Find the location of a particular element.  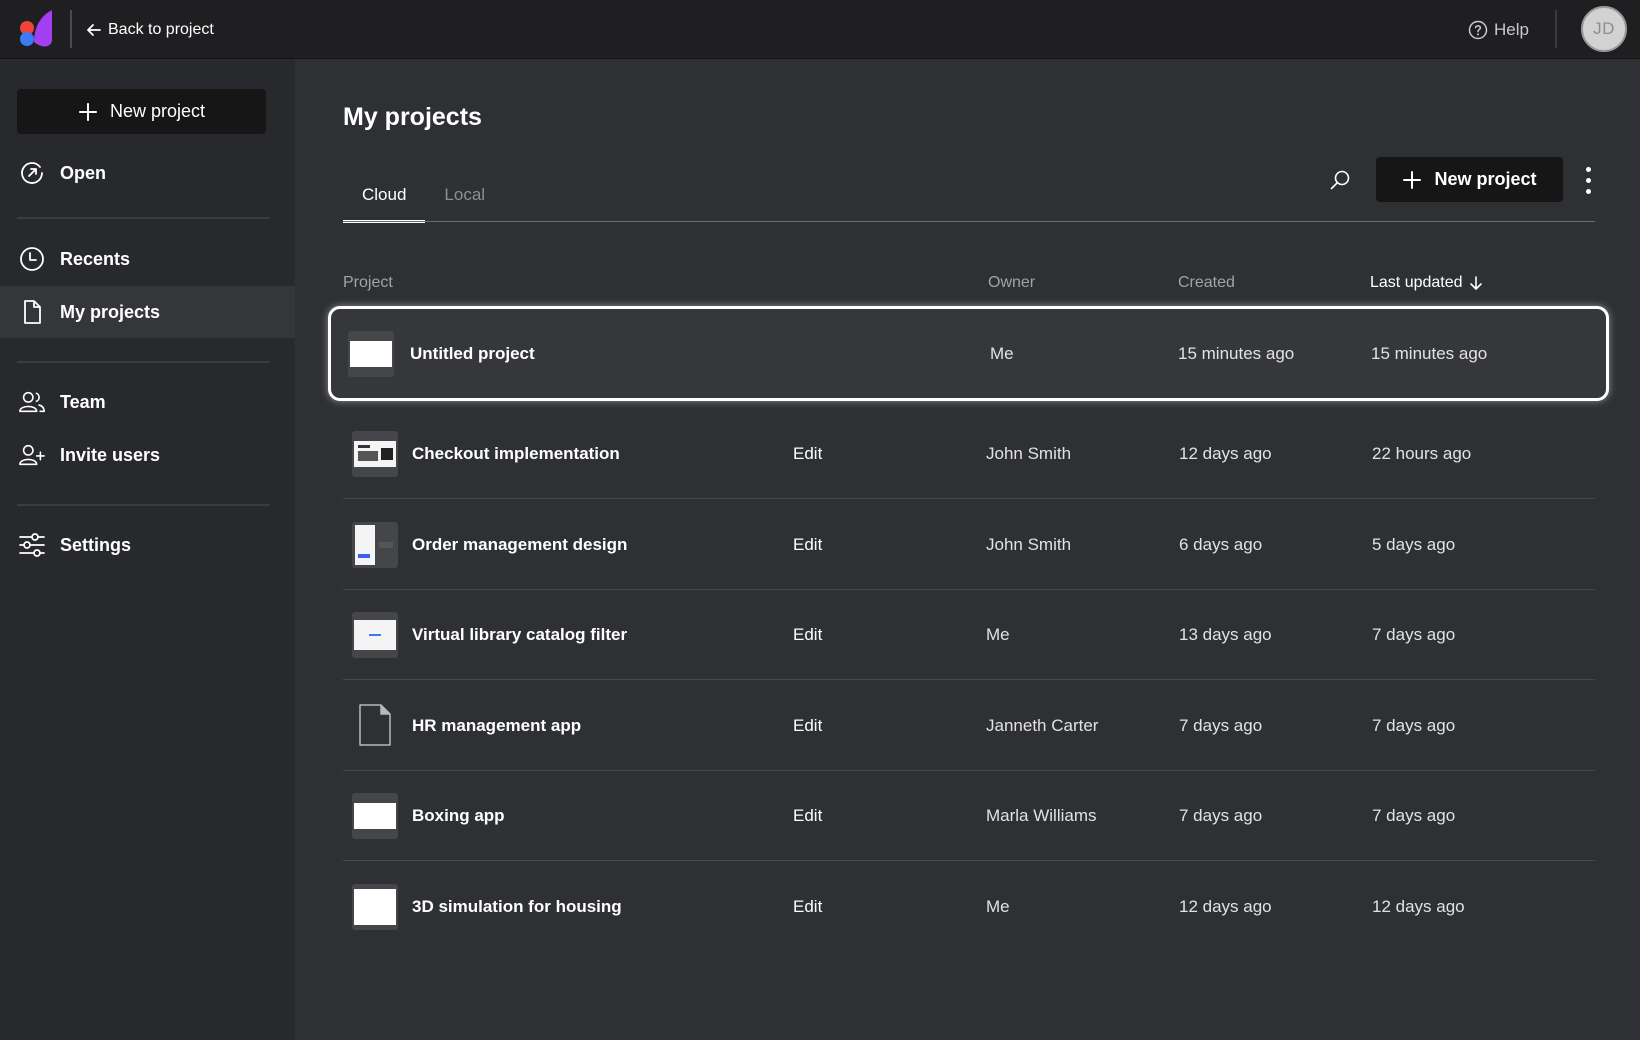

add-user-icon is located at coordinates (32, 455).